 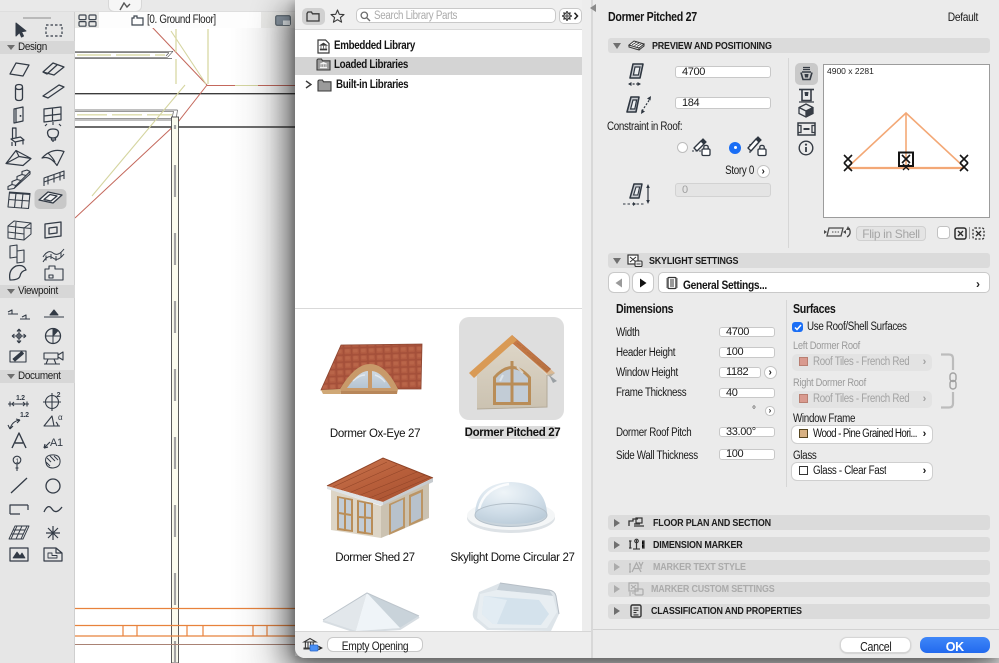 I want to click on svg-text: 1, so click(x=18, y=461).